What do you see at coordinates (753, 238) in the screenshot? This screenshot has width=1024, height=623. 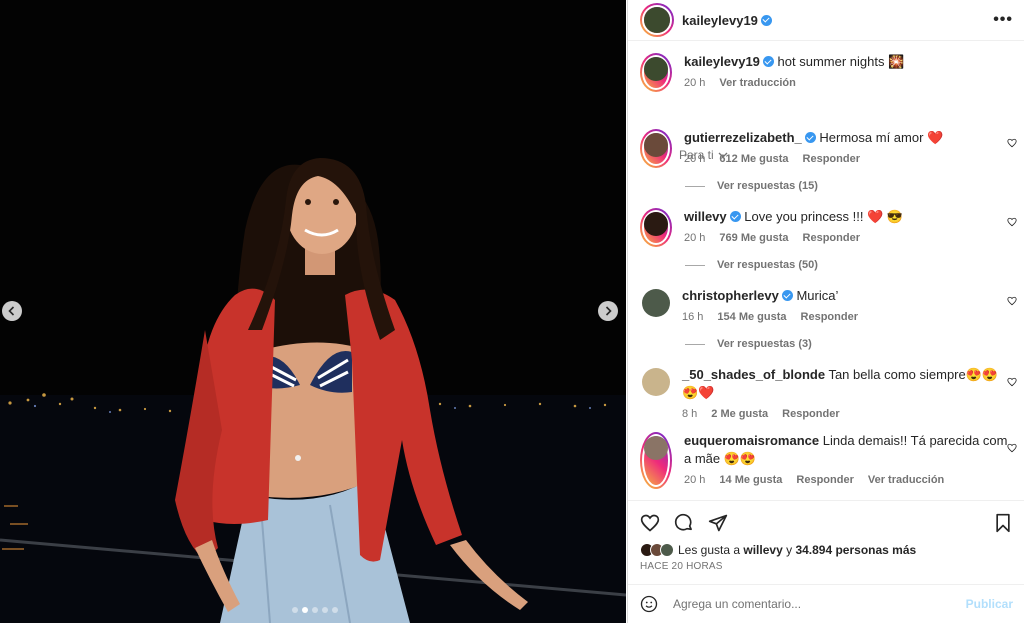 I see `comment-likes: 769 Me gusta` at bounding box center [753, 238].